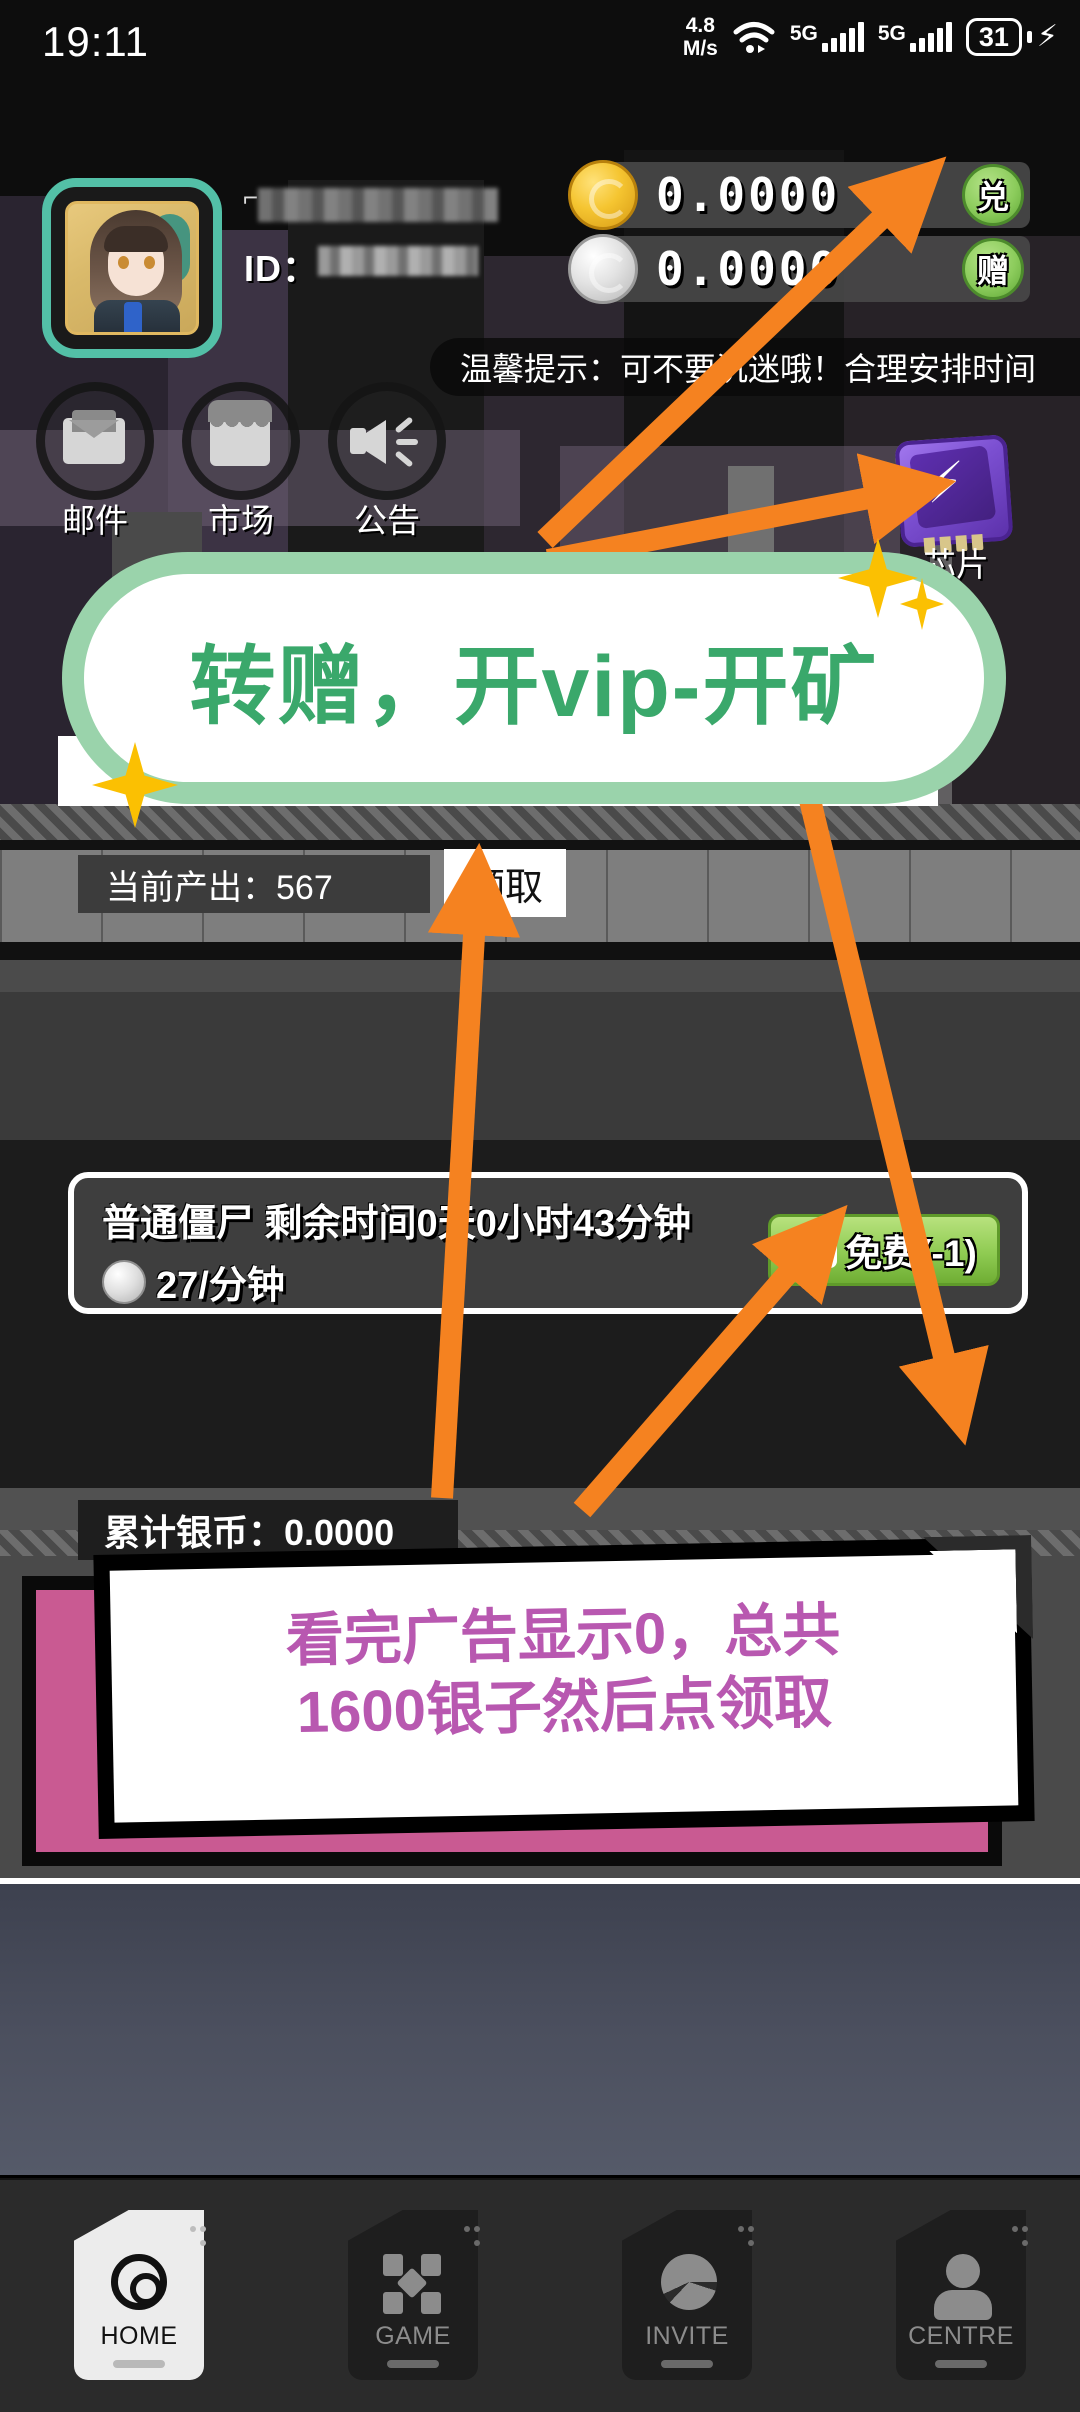 The image size is (1080, 2412). Describe the element at coordinates (748, 195) in the screenshot. I see `gold-value: 0.0000` at that location.